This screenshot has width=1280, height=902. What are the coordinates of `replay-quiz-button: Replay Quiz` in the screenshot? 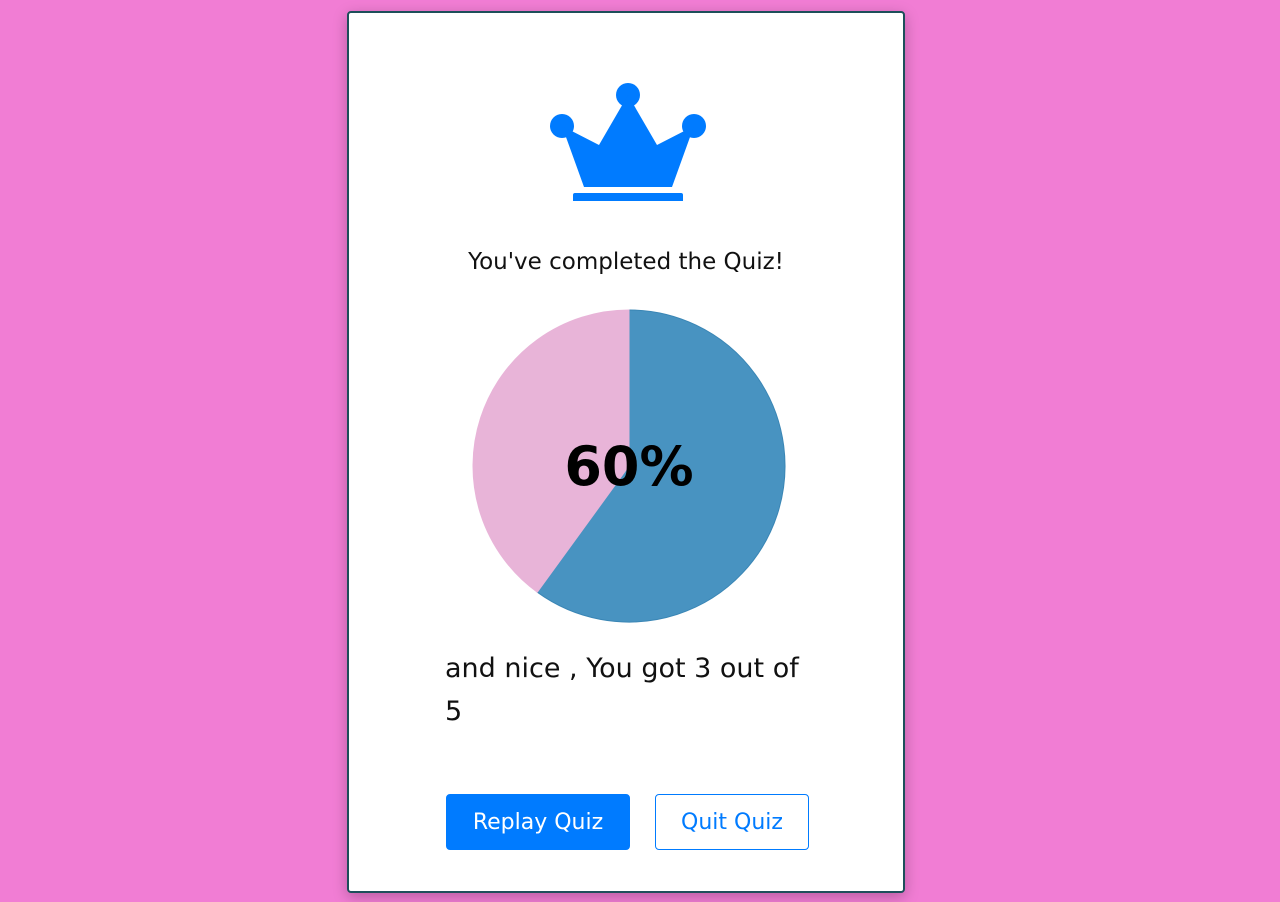 It's located at (538, 822).